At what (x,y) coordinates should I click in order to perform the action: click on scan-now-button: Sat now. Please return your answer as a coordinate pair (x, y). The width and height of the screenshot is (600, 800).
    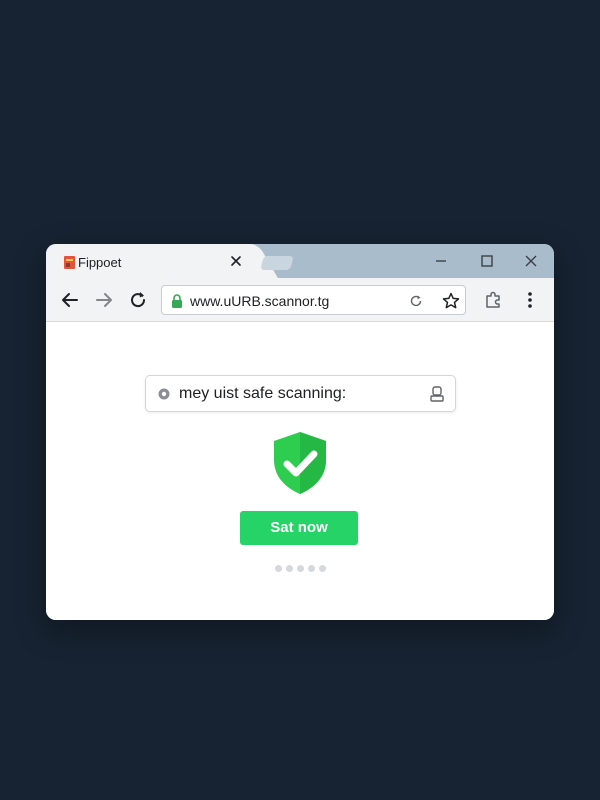
    Looking at the image, I should click on (299, 528).